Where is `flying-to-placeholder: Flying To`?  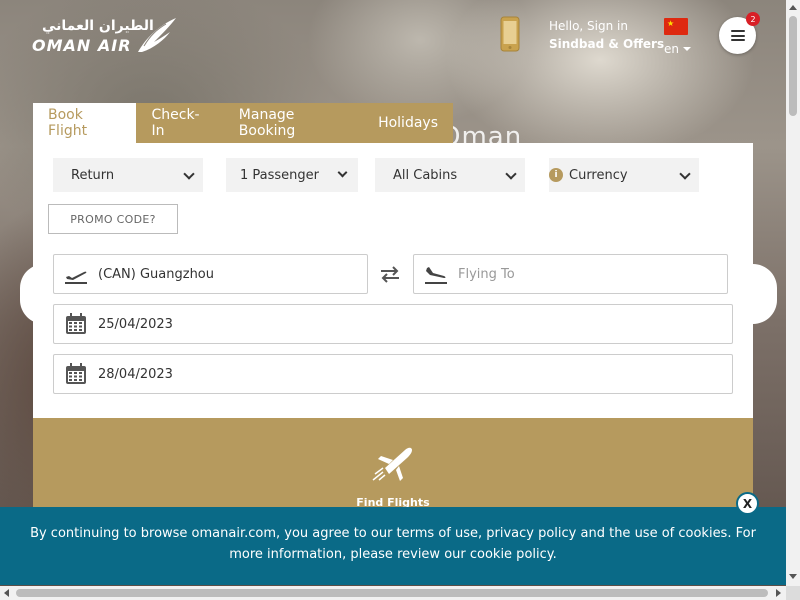 flying-to-placeholder: Flying To is located at coordinates (486, 274).